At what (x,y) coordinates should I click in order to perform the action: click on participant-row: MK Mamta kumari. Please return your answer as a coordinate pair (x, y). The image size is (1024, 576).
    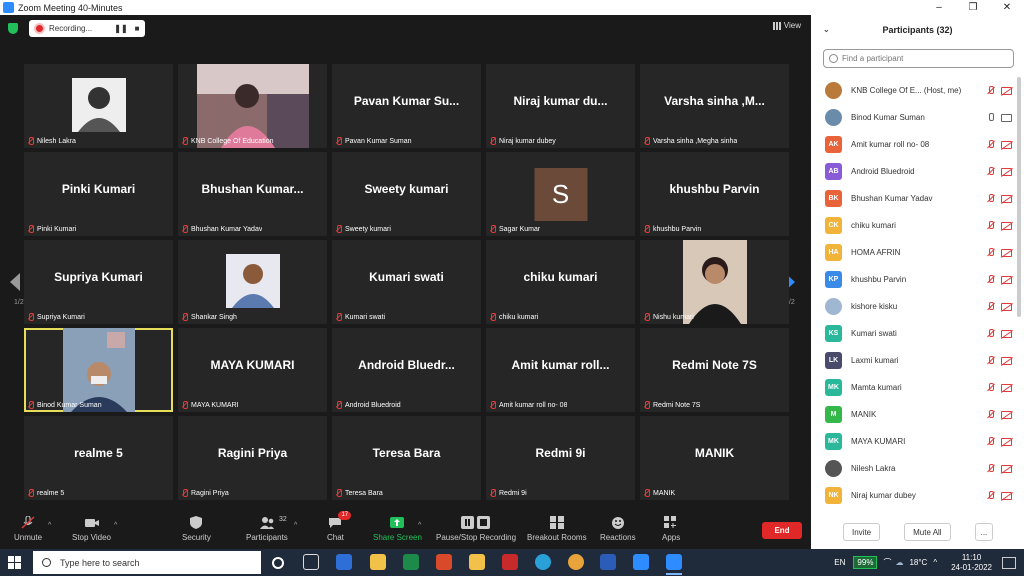
    Looking at the image, I should click on (913, 387).